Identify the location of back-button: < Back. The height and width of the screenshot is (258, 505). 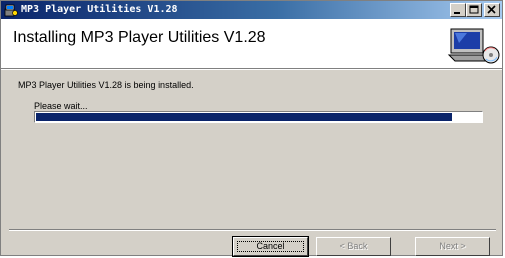
(353, 246).